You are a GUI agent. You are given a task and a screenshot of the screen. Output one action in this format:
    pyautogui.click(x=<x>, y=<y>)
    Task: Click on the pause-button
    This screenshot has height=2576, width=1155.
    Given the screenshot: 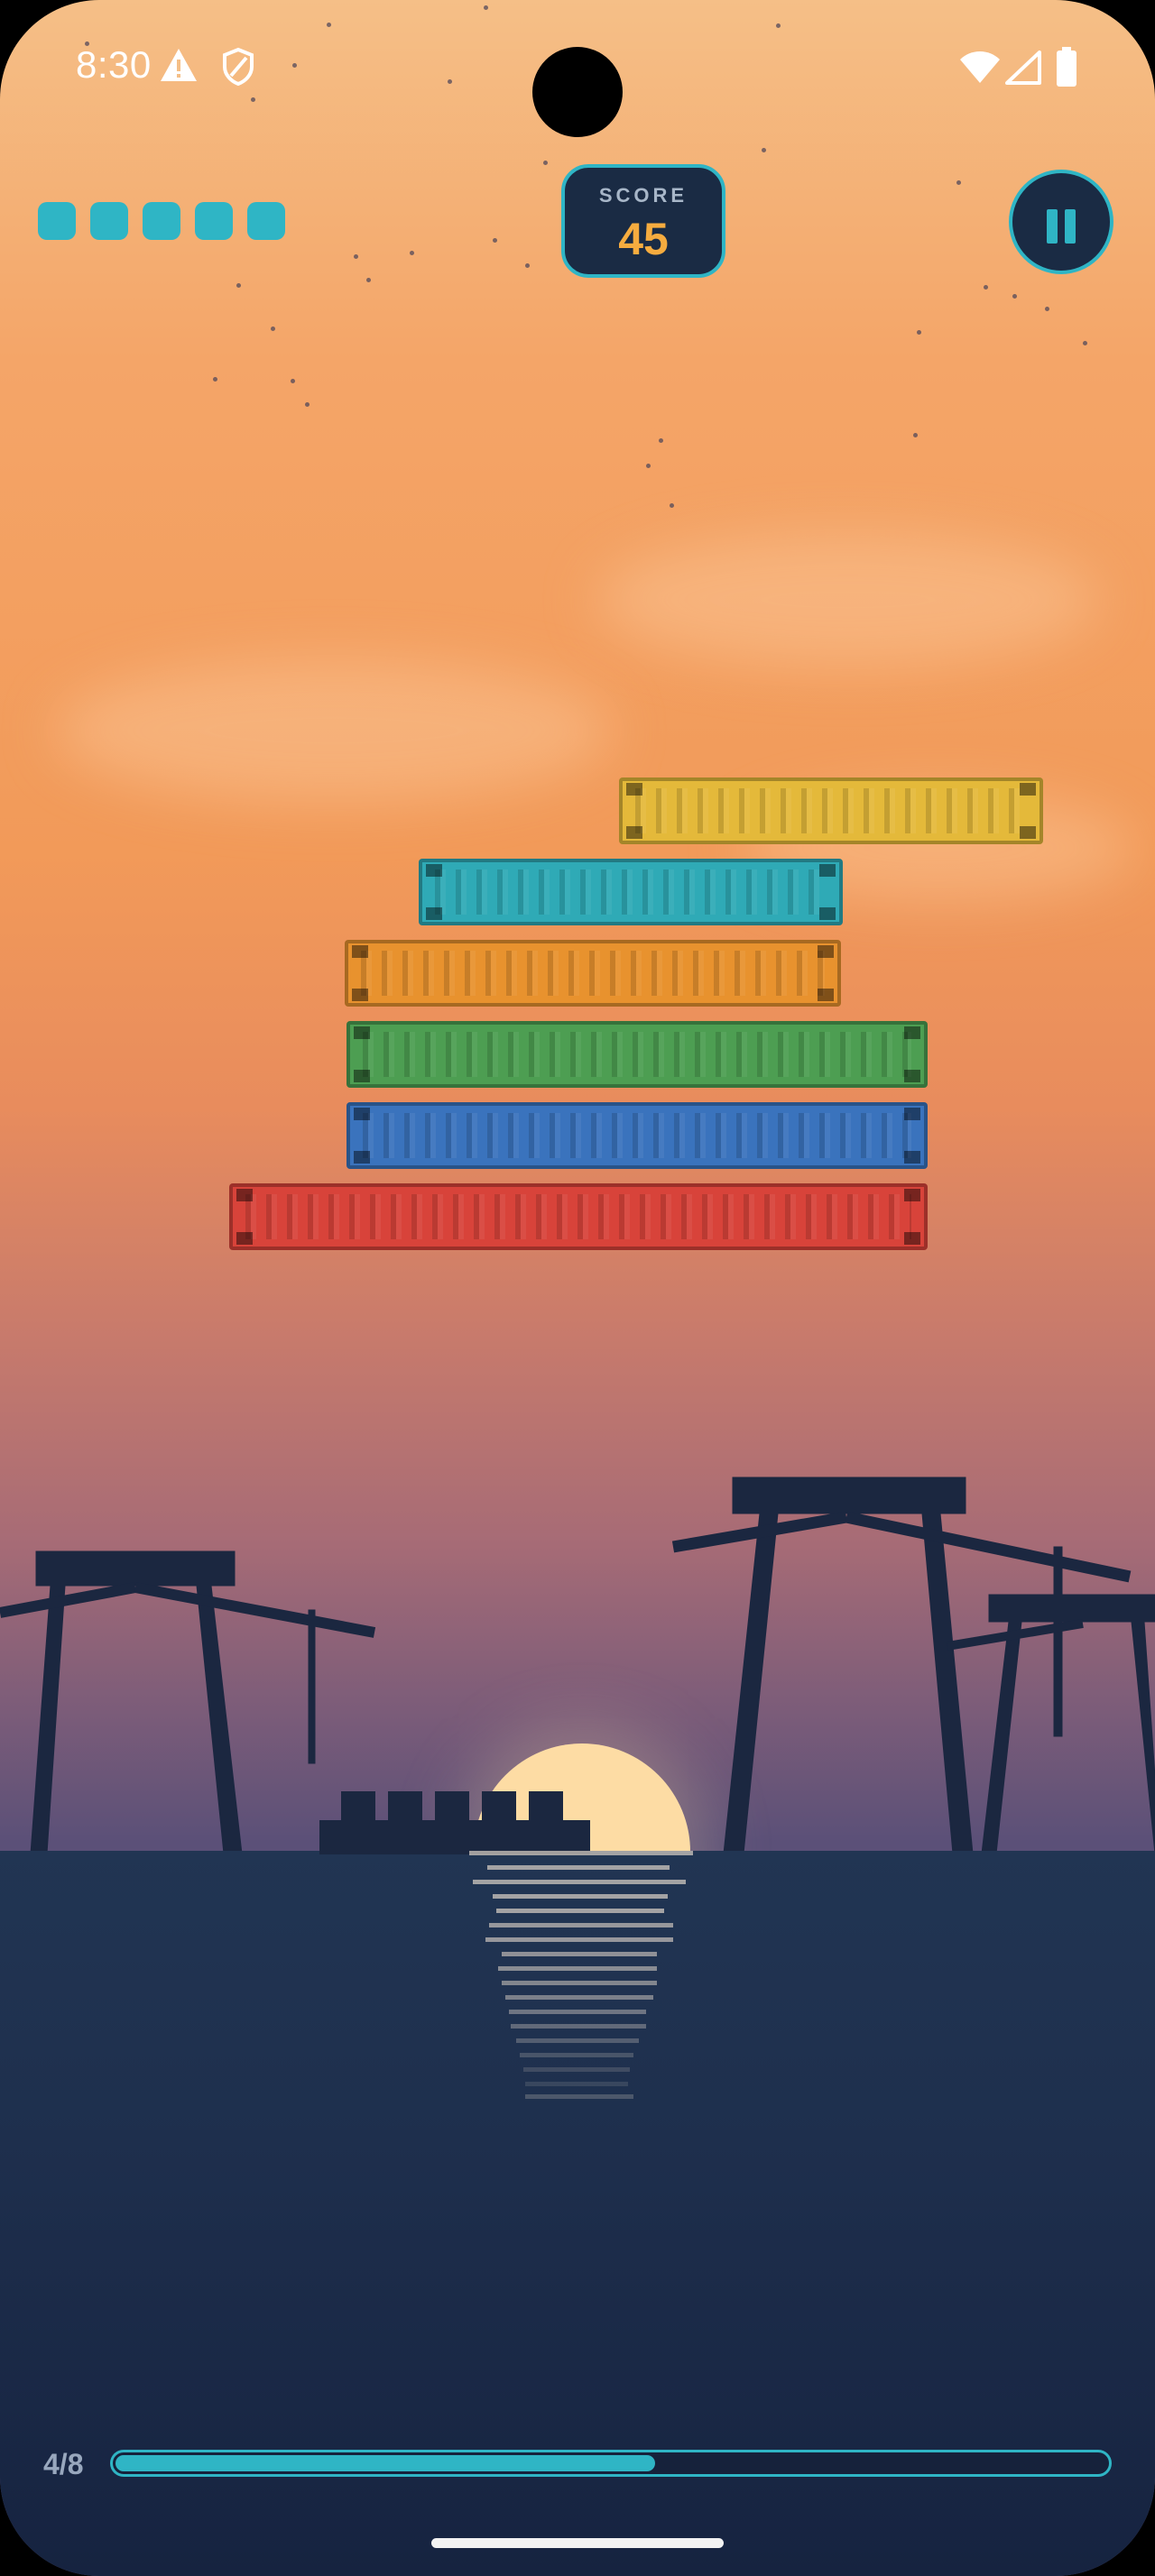 What is the action you would take?
    pyautogui.click(x=1061, y=222)
    